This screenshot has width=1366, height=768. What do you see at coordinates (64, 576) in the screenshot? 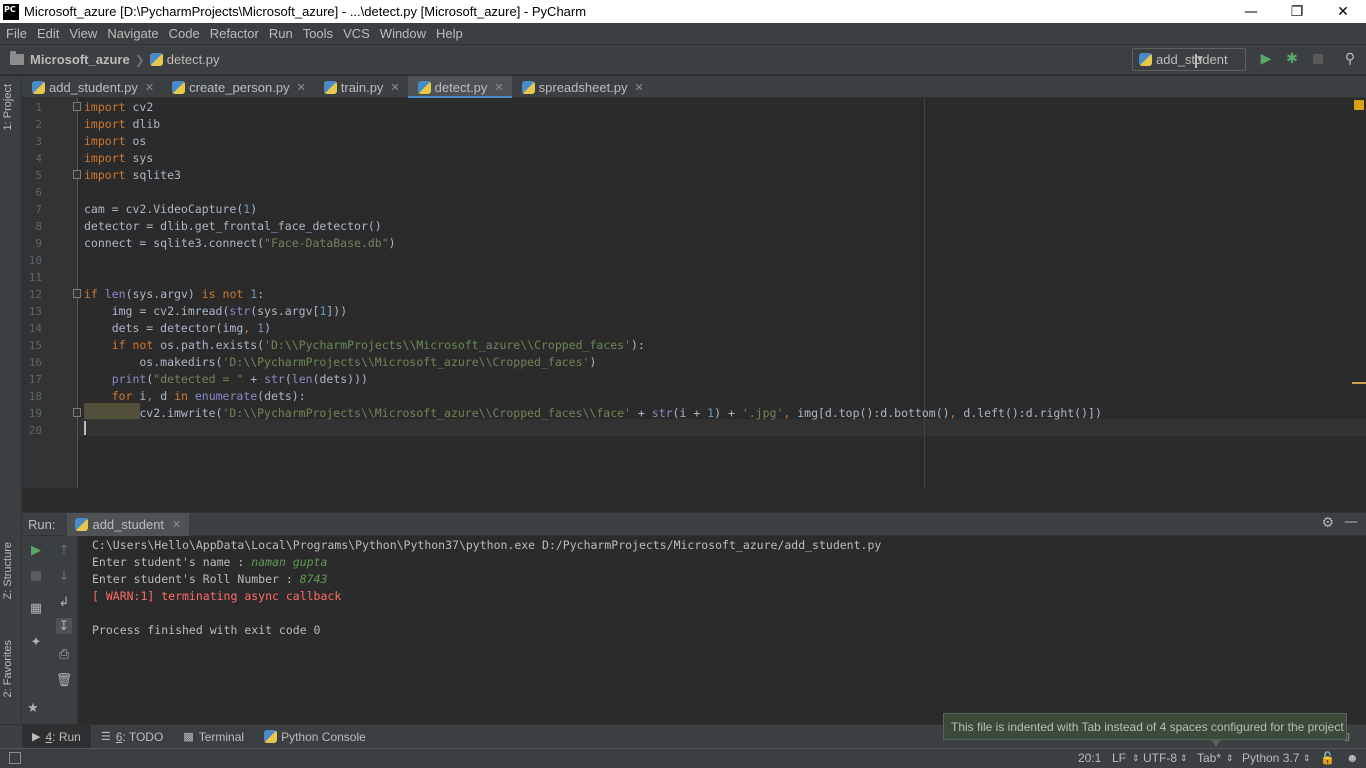
I see `arrow-down-icon: ↓` at bounding box center [64, 576].